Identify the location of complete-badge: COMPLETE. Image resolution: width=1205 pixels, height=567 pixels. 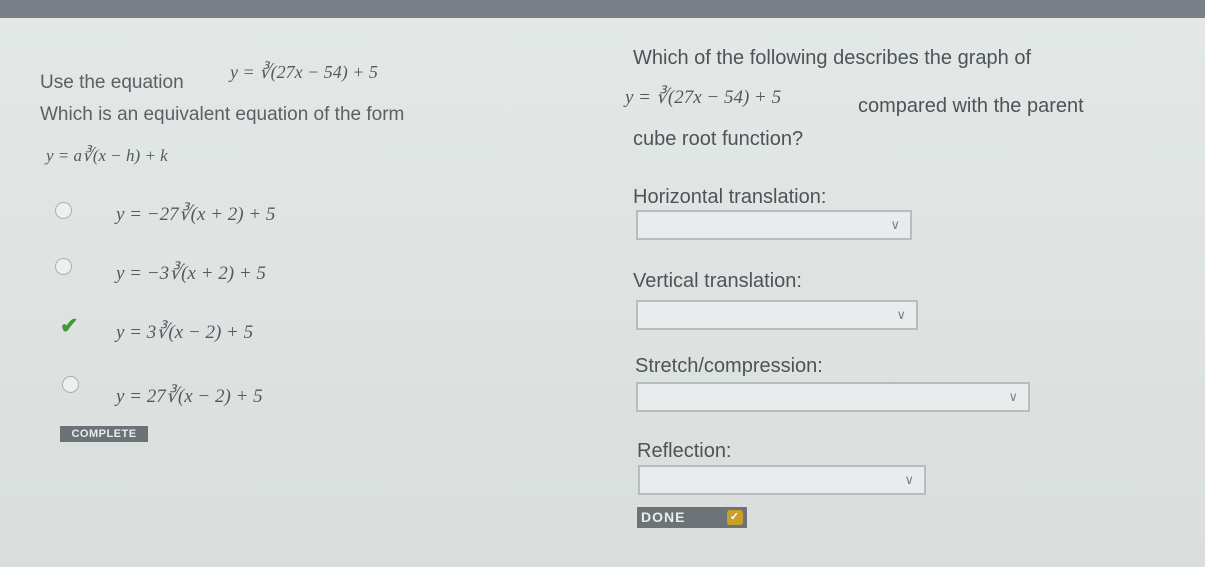
(104, 434).